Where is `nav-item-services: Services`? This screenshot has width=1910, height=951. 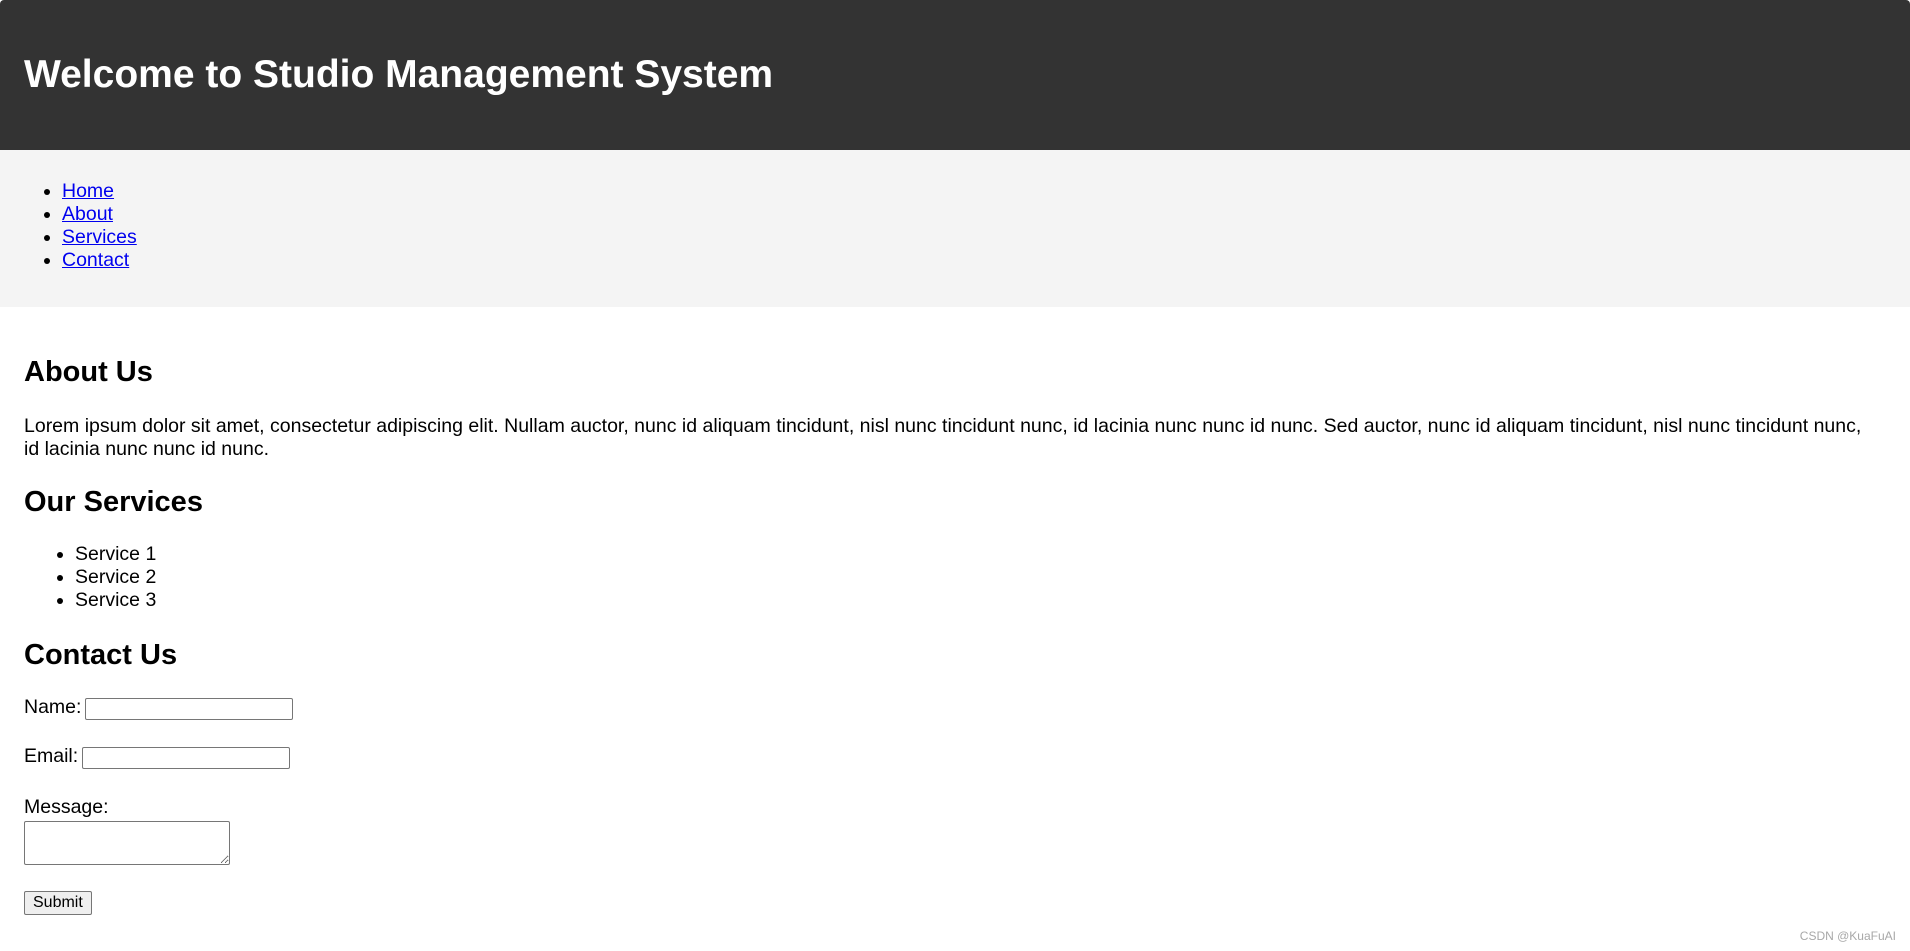
nav-item-services: Services is located at coordinates (99, 237).